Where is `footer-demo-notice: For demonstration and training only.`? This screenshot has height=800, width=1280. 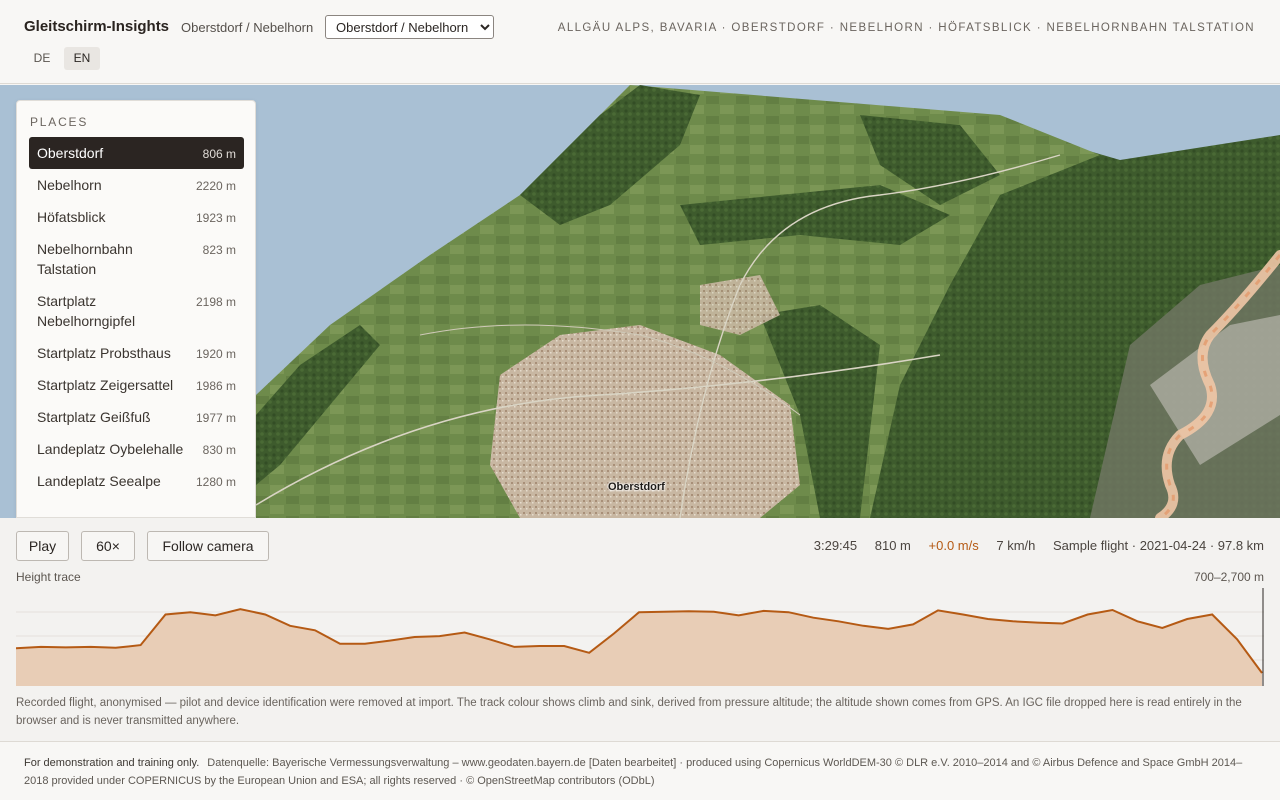
footer-demo-notice: For demonstration and training only. is located at coordinates (112, 763).